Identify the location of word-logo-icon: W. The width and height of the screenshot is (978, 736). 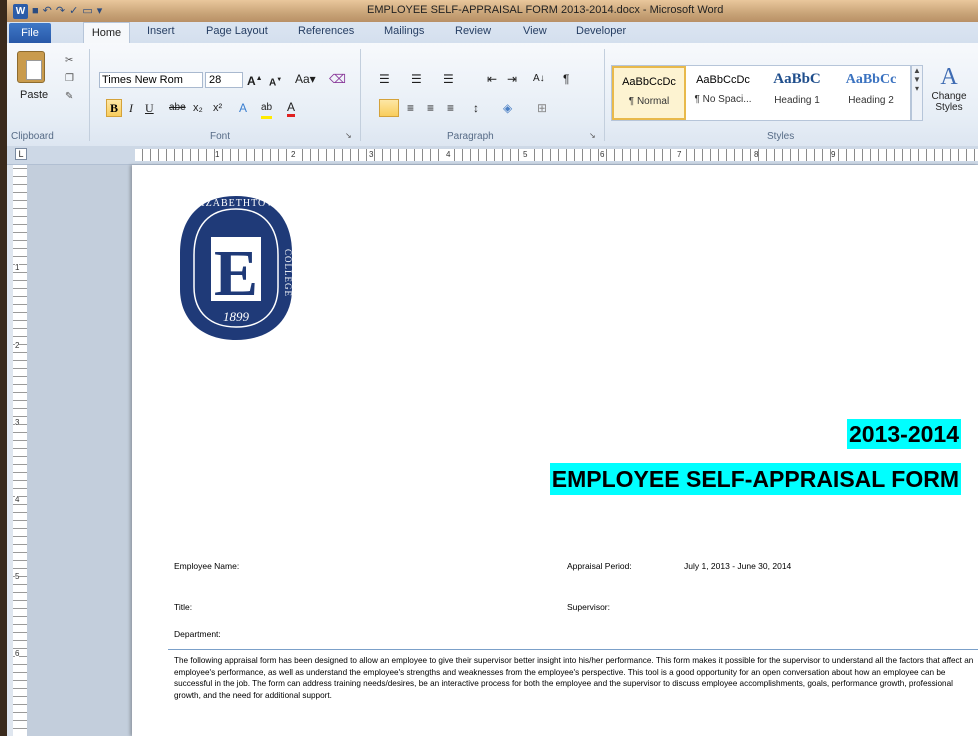
(20, 11).